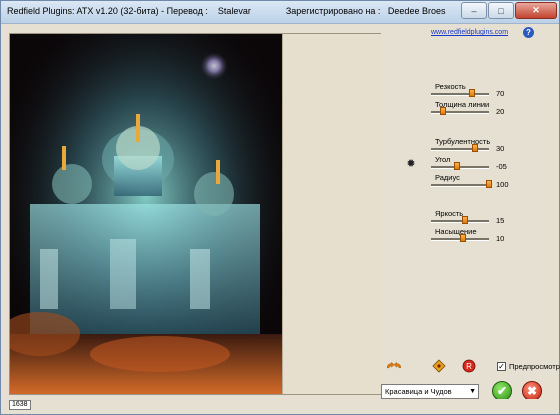  Describe the element at coordinates (442, 111) in the screenshot. I see `slider-thumb-line-width` at that location.